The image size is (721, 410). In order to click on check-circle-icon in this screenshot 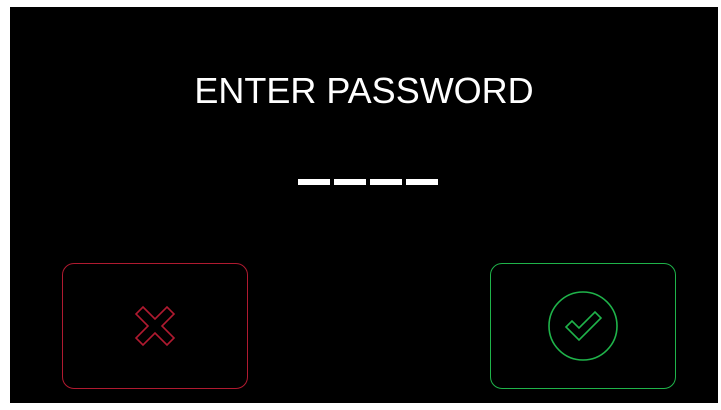, I will do `click(583, 326)`.